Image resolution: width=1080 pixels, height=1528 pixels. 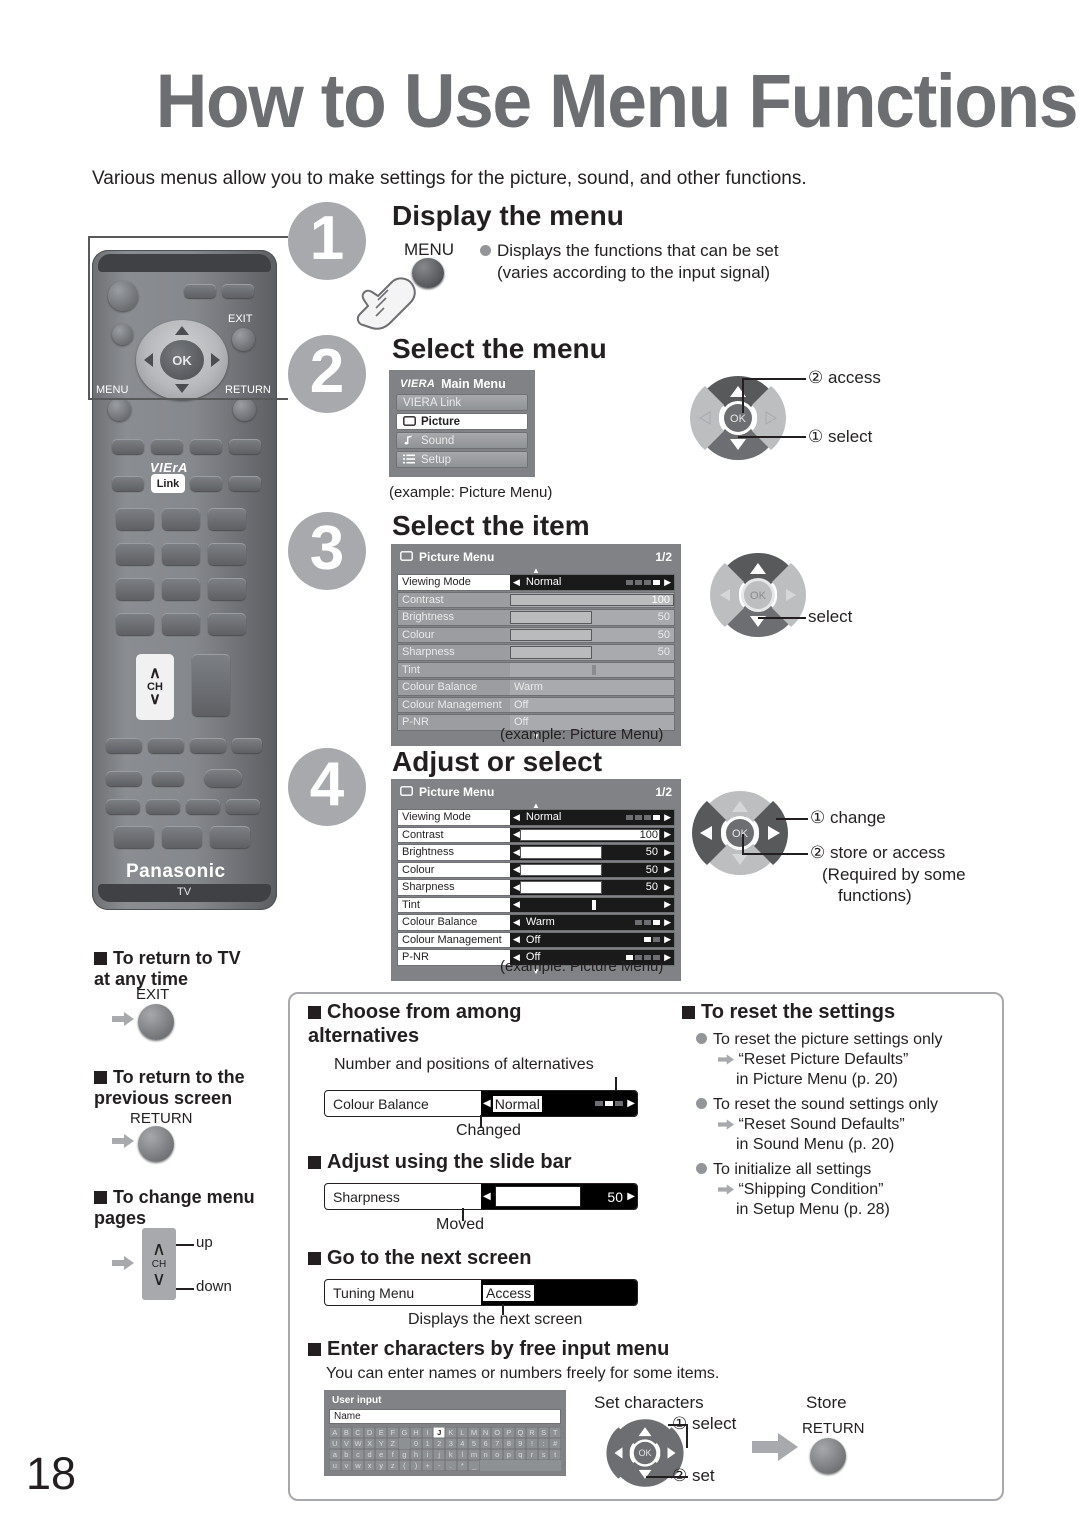 What do you see at coordinates (404, 1454) in the screenshot?
I see `keyboard-key: g` at bounding box center [404, 1454].